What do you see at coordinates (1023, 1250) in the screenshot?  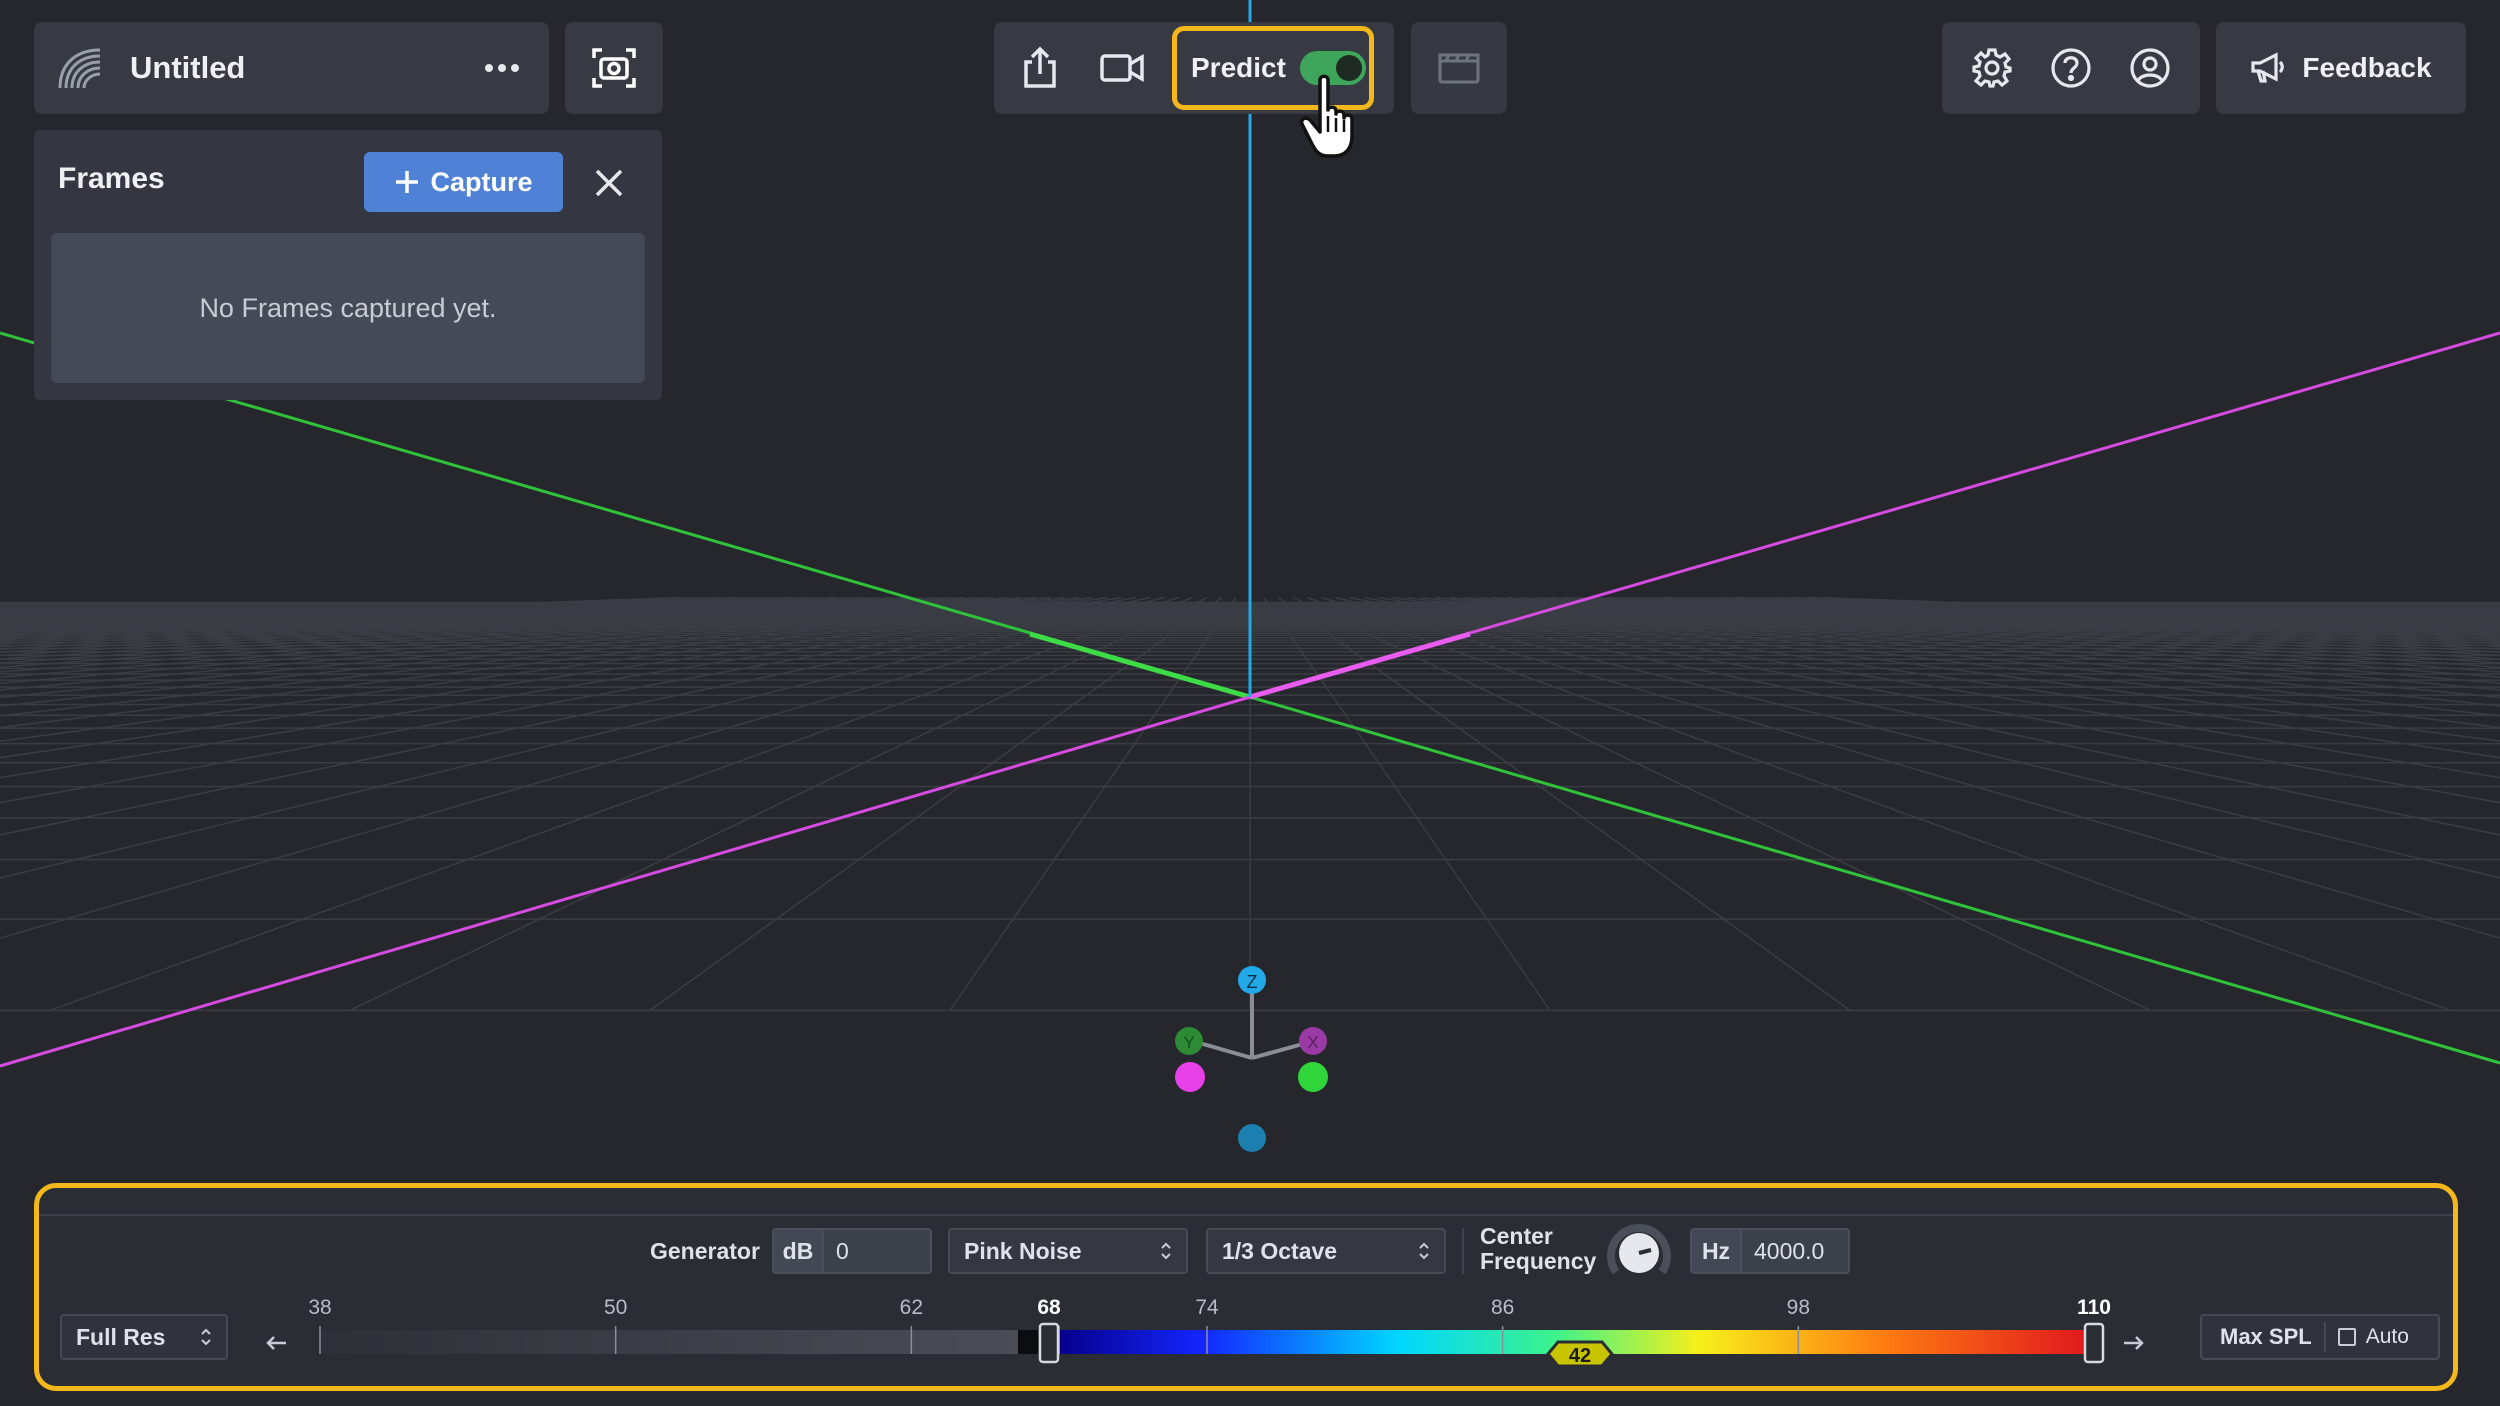 I see `noise-type-value: Pink Noise` at bounding box center [1023, 1250].